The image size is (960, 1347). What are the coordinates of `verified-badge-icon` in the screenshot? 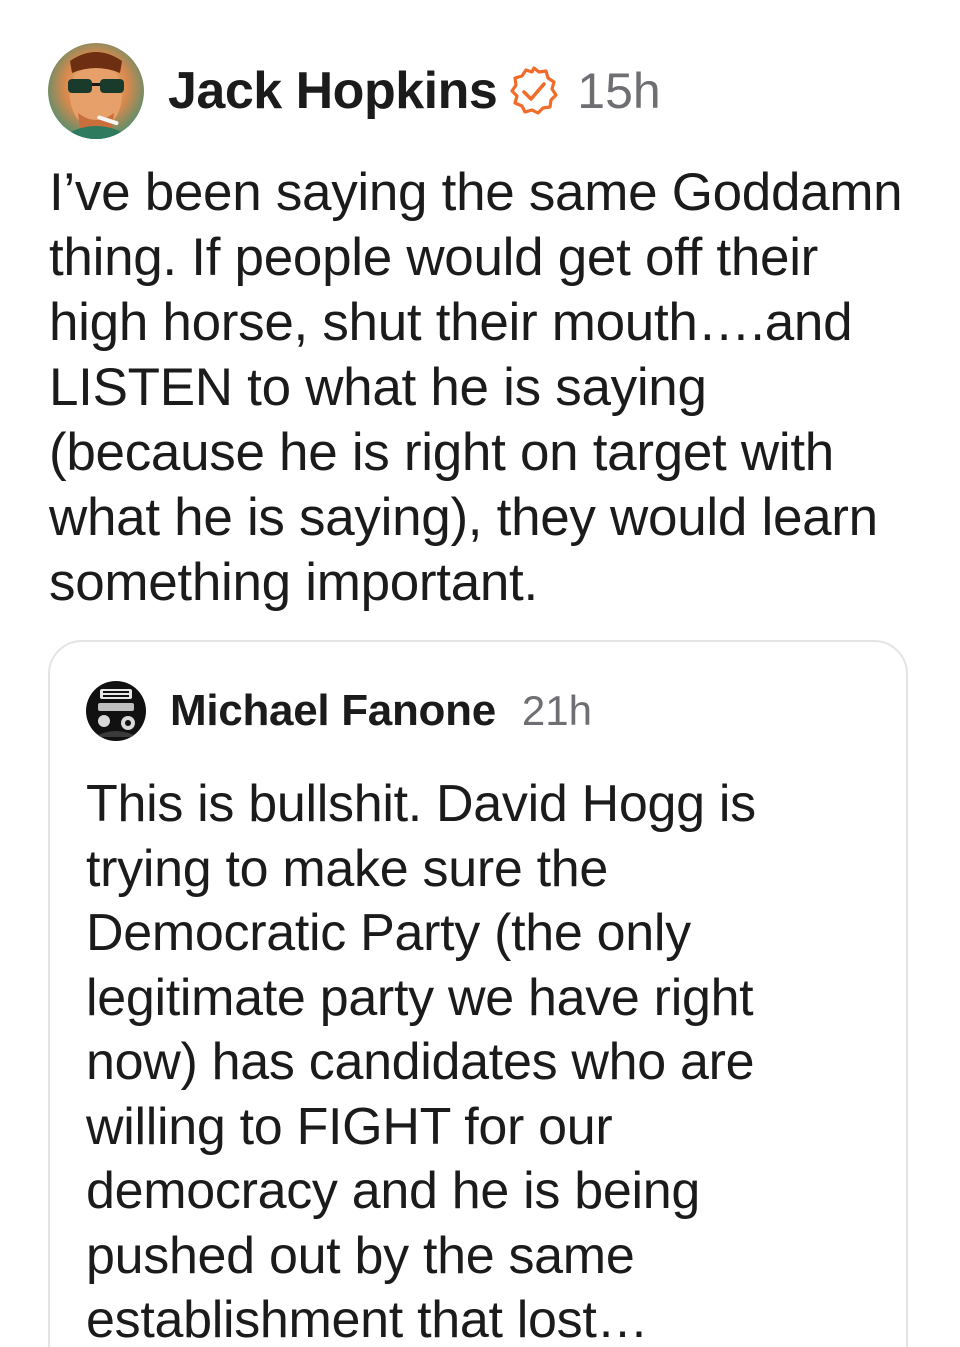 It's located at (534, 91).